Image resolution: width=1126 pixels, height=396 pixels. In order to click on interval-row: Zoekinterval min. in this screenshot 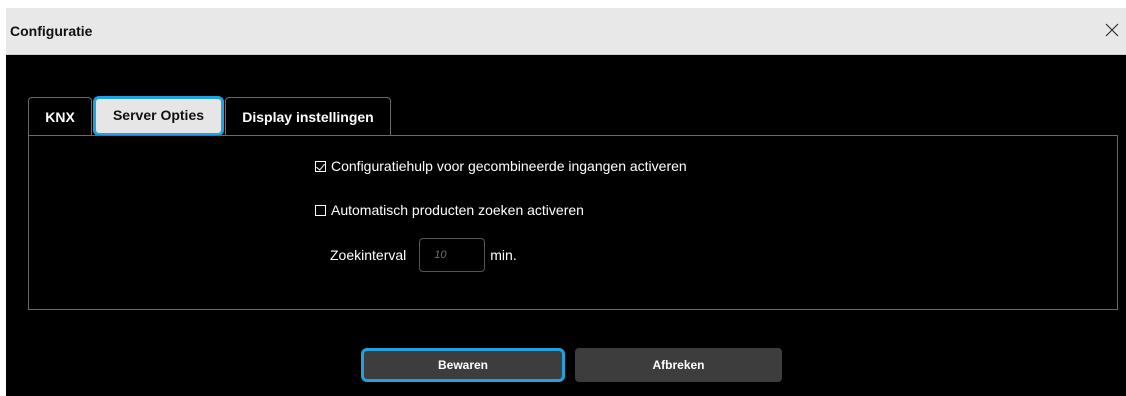, I will do `click(423, 255)`.